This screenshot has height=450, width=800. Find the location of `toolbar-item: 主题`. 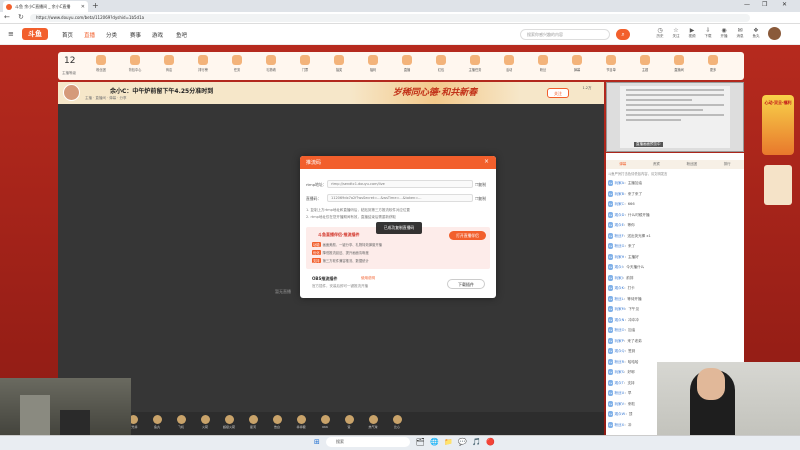

toolbar-item: 主题 is located at coordinates (645, 63).